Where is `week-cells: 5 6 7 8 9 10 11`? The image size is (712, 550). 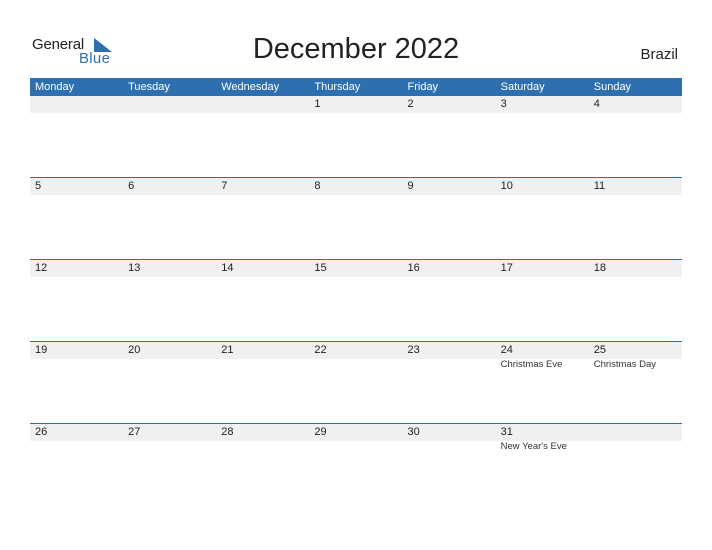 week-cells: 5 6 7 8 9 10 11 is located at coordinates (356, 218).